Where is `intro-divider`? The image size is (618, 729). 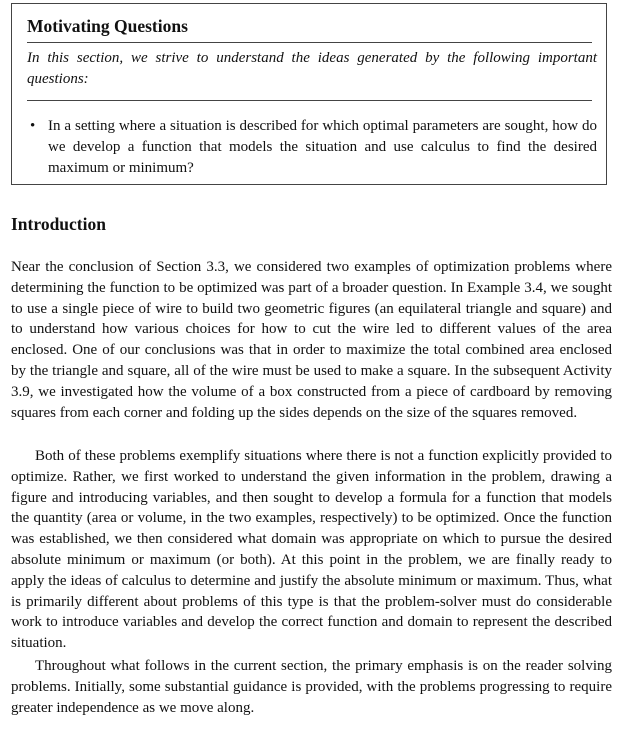
intro-divider is located at coordinates (309, 100).